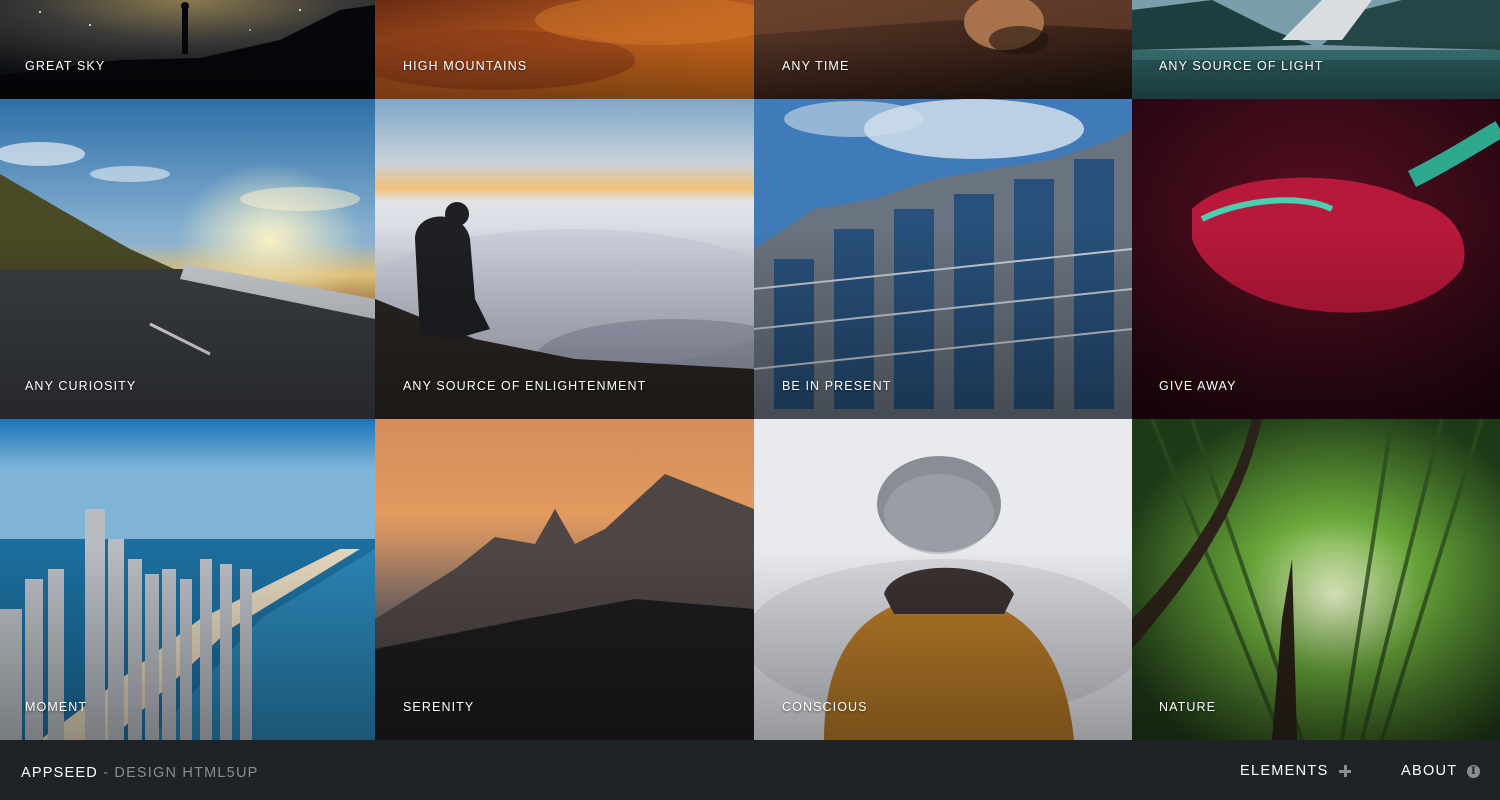 The image size is (1500, 800). I want to click on tile-label: Any Time, so click(816, 66).